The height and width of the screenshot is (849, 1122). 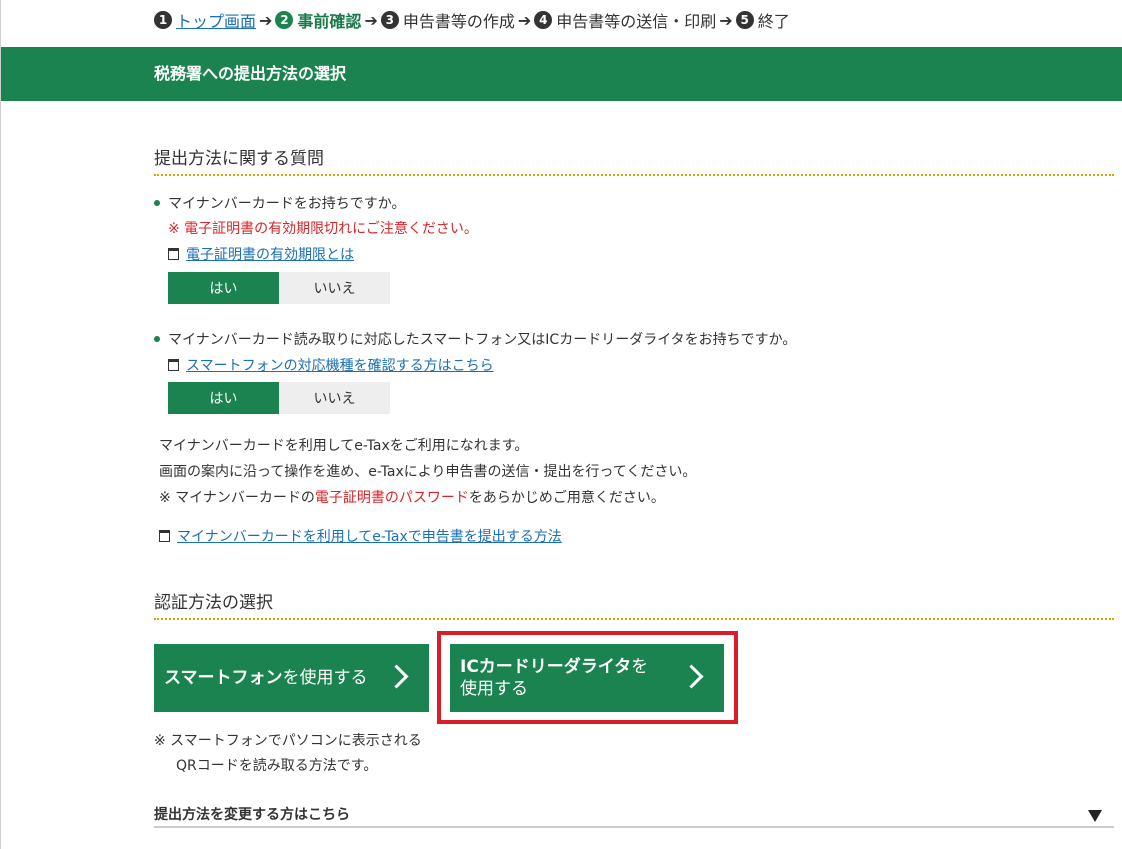 What do you see at coordinates (323, 229) in the screenshot?
I see `expiry-warning: ※ 電子証明書の有効期限切れにご注意ください。` at bounding box center [323, 229].